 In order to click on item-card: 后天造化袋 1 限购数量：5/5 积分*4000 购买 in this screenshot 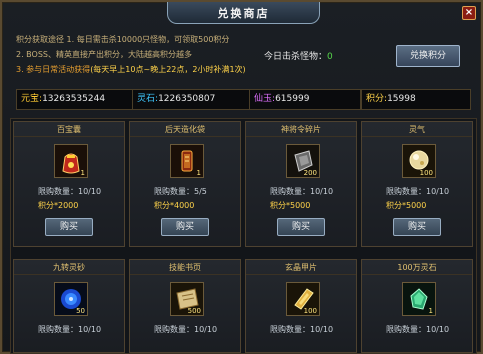, I will do `click(185, 184)`.